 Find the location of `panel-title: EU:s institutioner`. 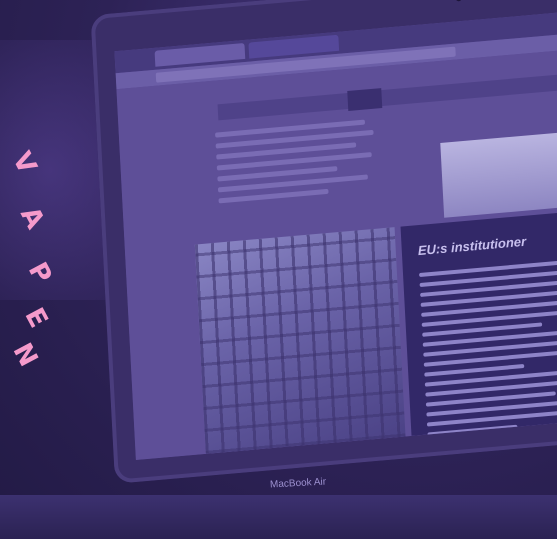

panel-title: EU:s institutioner is located at coordinates (472, 246).